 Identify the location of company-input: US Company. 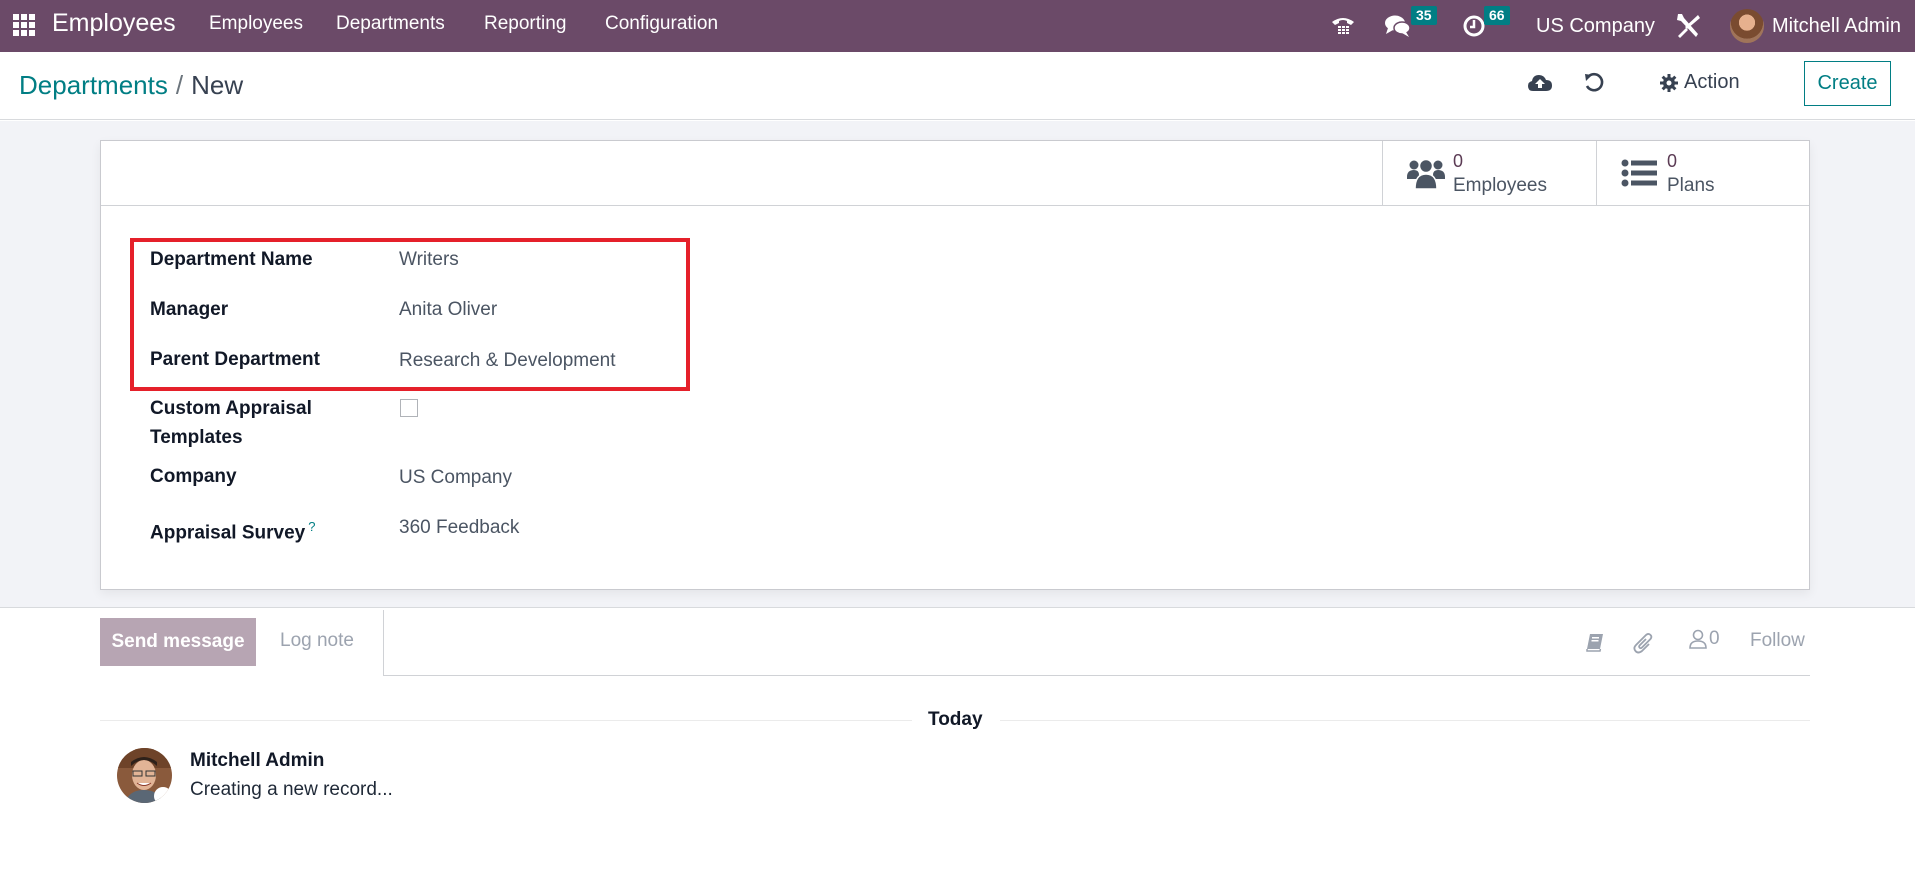
(455, 477).